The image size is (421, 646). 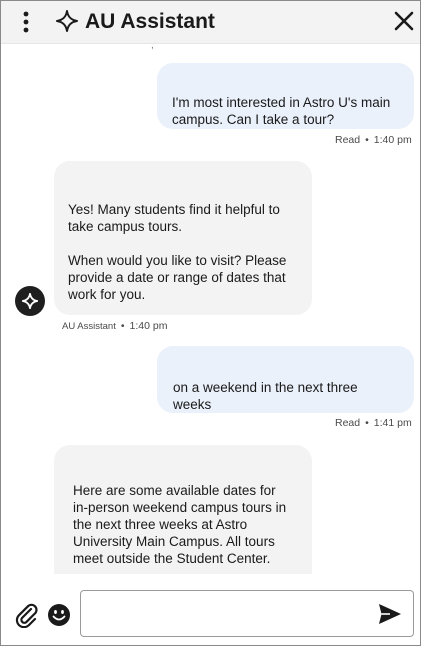 What do you see at coordinates (247, 613) in the screenshot?
I see `message-input` at bounding box center [247, 613].